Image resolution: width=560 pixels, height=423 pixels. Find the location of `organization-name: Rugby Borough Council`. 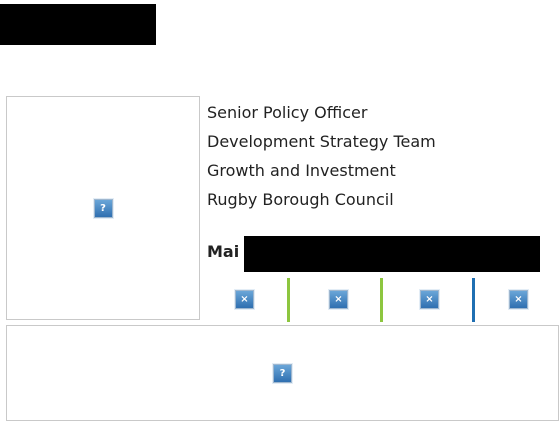

organization-name: Rugby Borough Council is located at coordinates (300, 199).